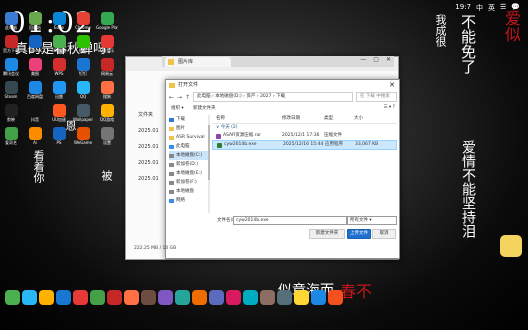  Describe the element at coordinates (189, 182) in the screenshot. I see `nav-item: 新加卷(F:)` at that location.